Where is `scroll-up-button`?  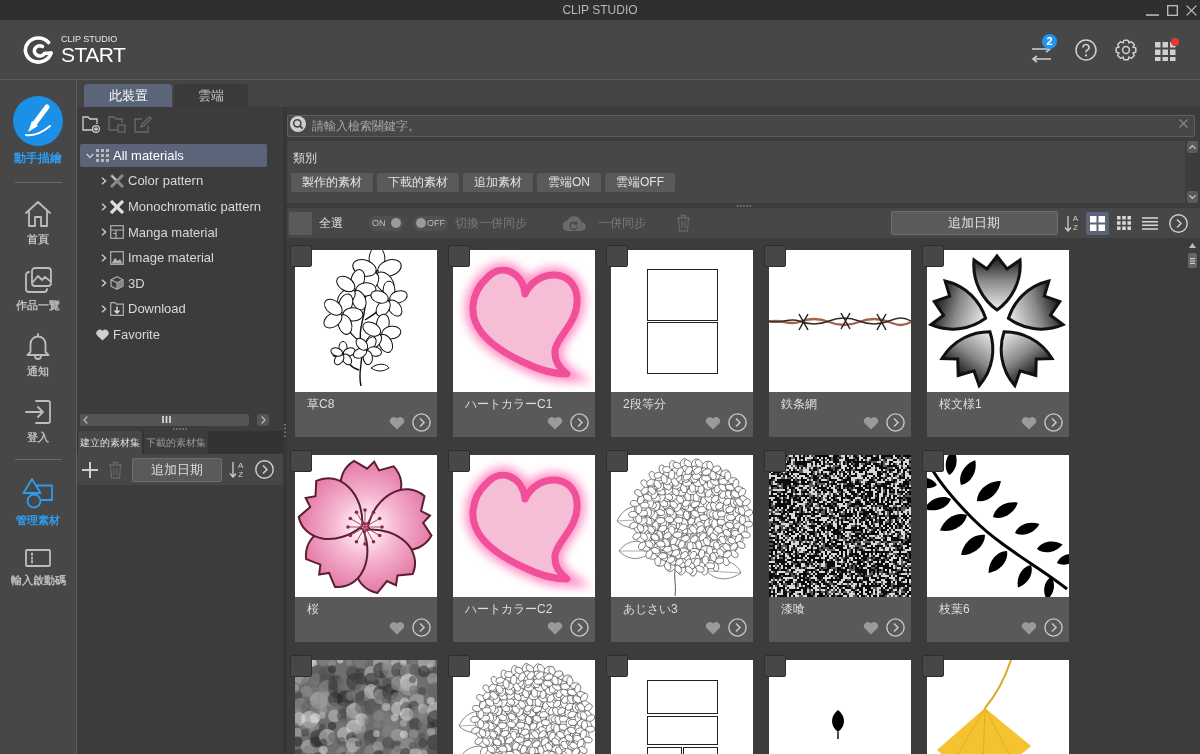
scroll-up-button is located at coordinates (1192, 147).